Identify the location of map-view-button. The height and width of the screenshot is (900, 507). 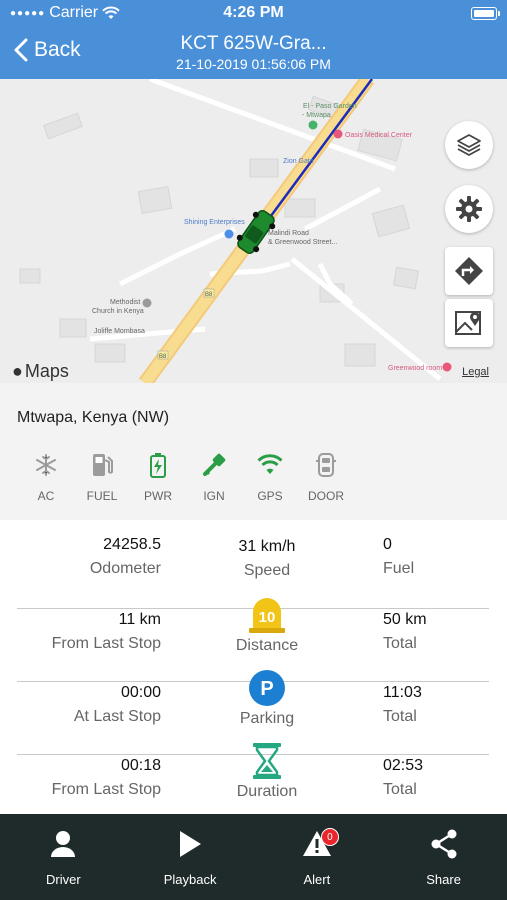
(469, 323).